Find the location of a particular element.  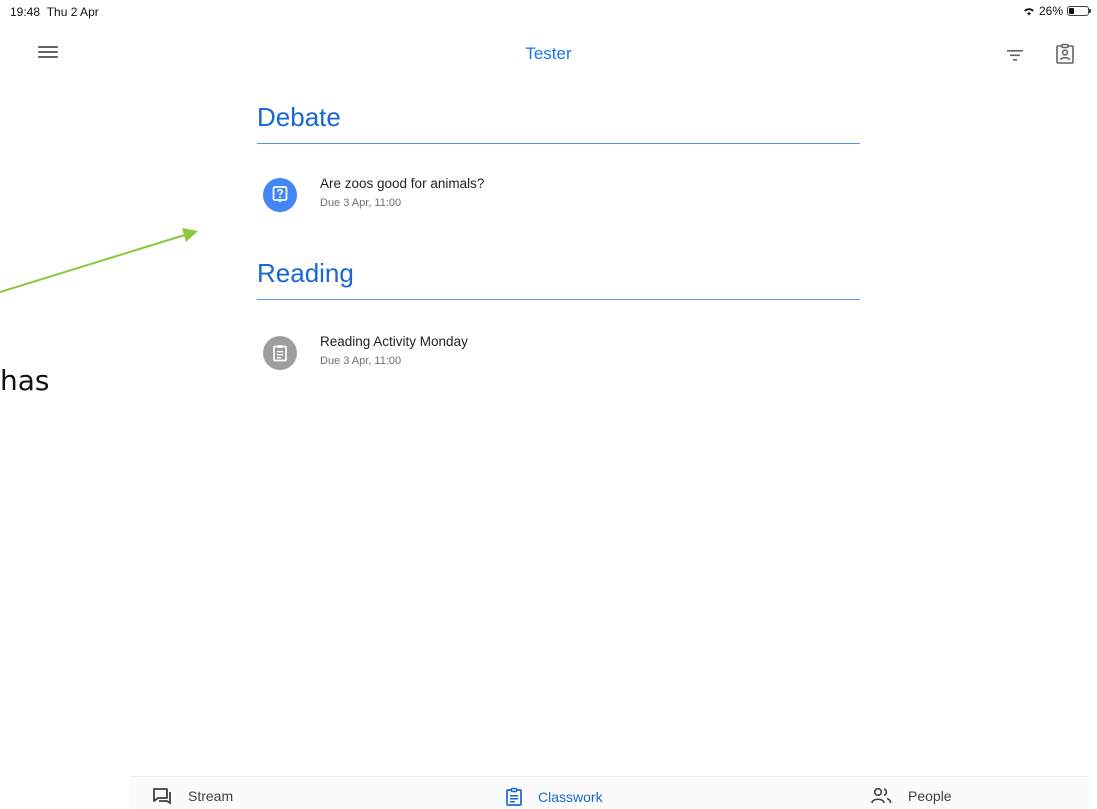

tab-classwork: Classwork is located at coordinates (553, 797).